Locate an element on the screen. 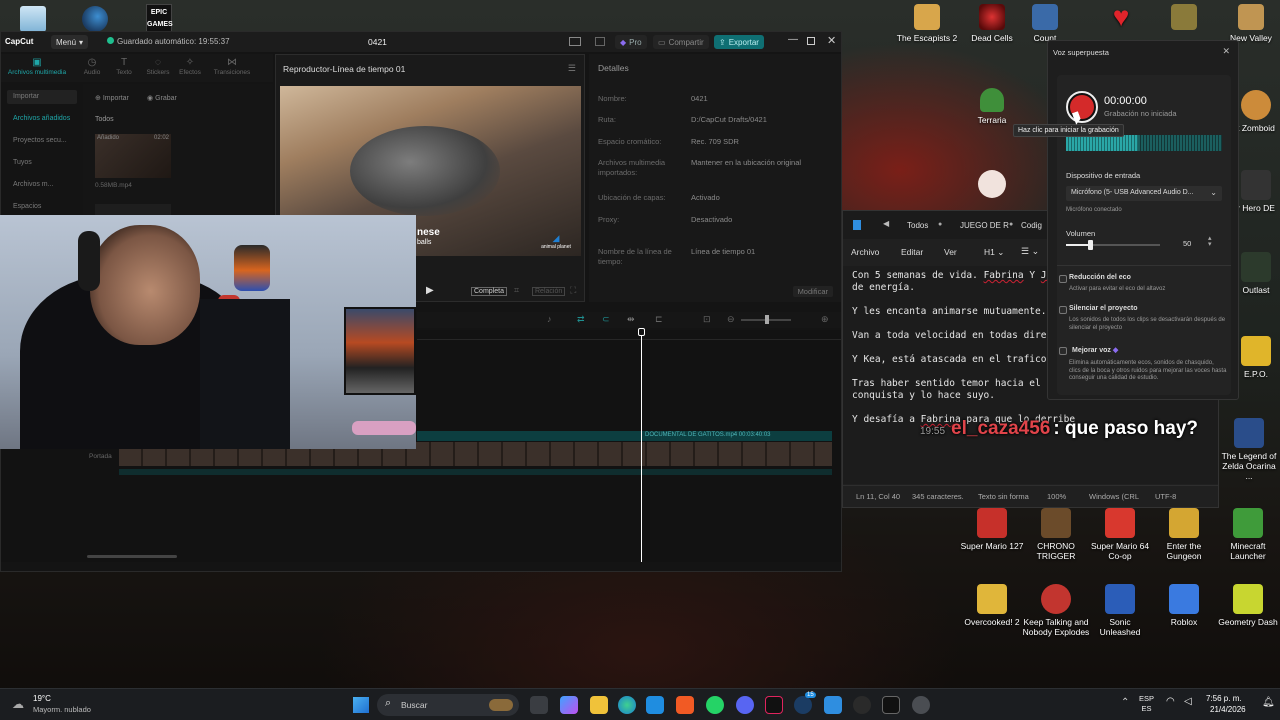 The image size is (1280, 720). tool-audio: ◷ Audio is located at coordinates (92, 66).